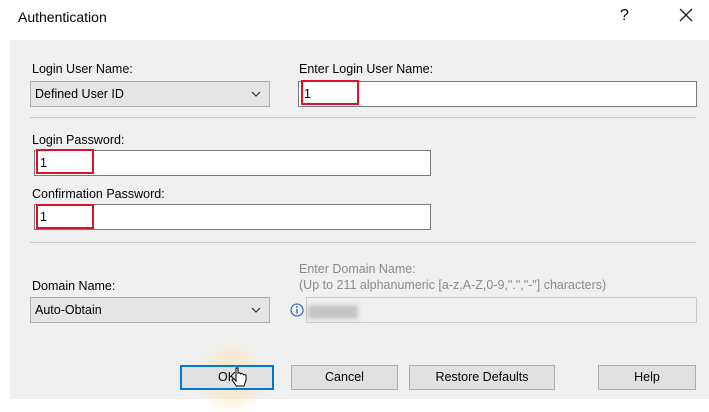 The width and height of the screenshot is (709, 412). I want to click on enter-domain-name-label: Enter Domain Name:, so click(357, 269).